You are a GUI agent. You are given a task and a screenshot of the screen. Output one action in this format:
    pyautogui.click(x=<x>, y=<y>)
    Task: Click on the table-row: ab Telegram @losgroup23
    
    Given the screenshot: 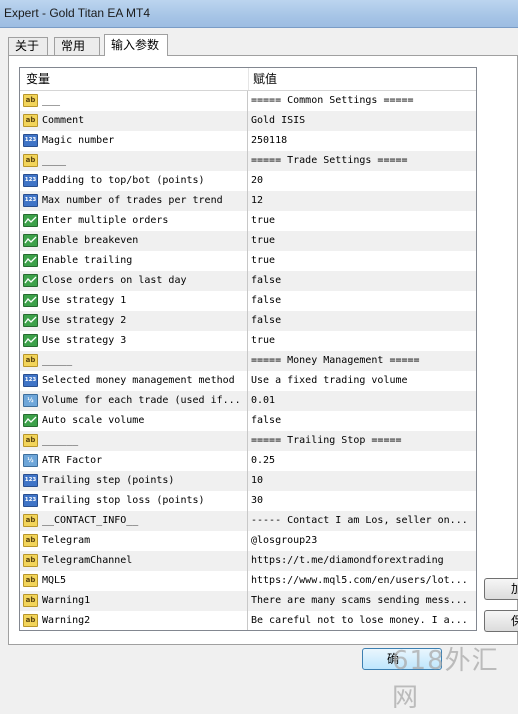 What is the action you would take?
    pyautogui.click(x=248, y=541)
    